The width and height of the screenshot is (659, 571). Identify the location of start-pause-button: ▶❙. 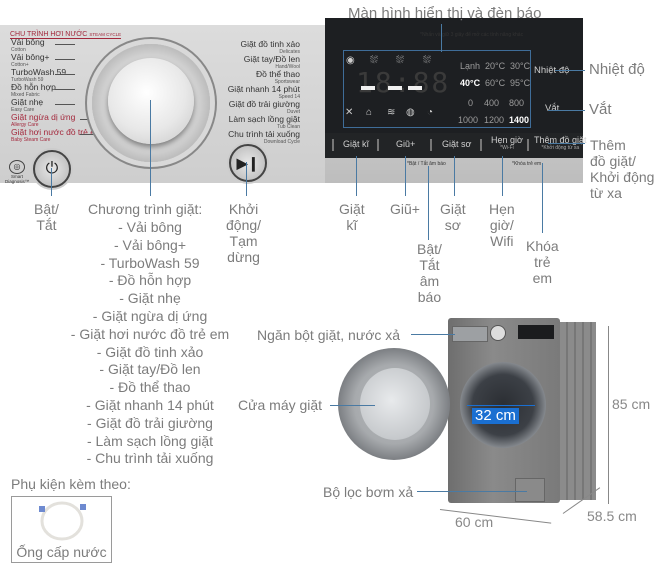
(248, 163).